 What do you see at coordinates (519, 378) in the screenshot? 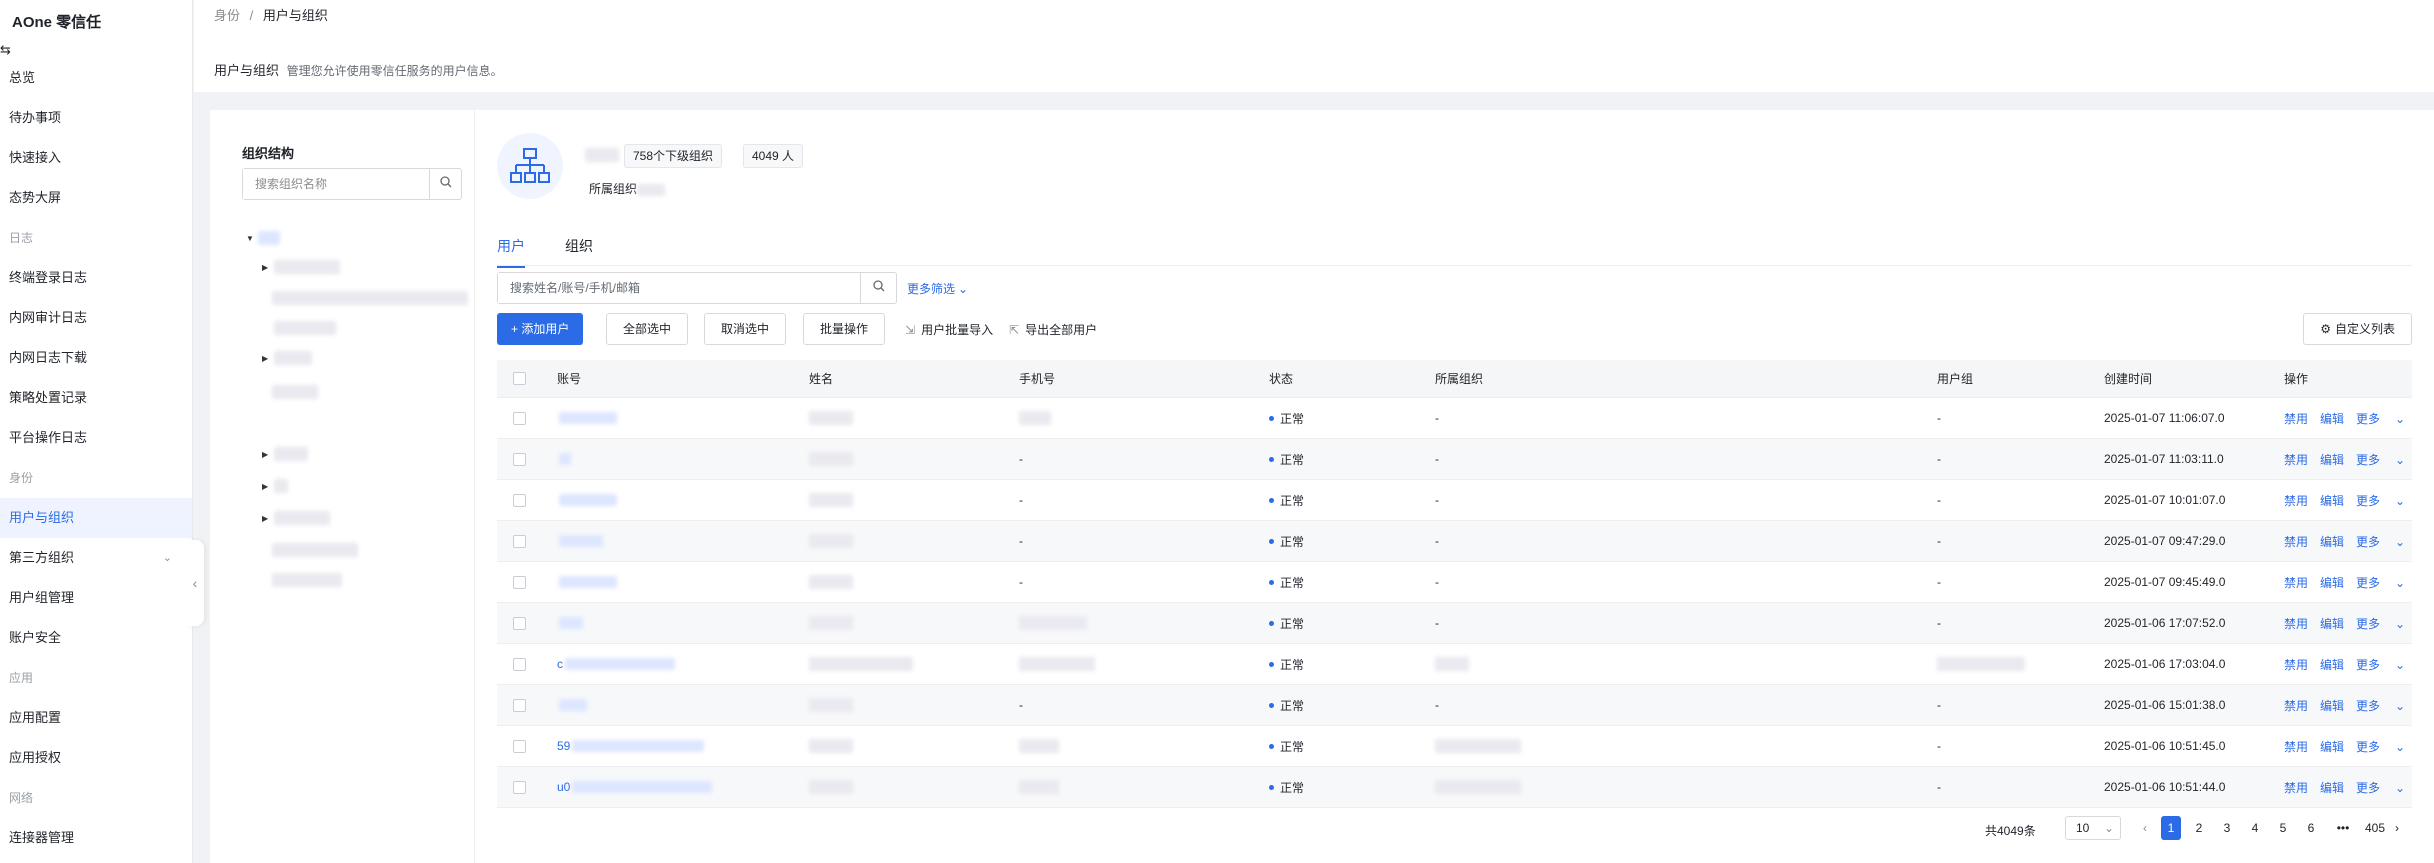
I see `select-all-checkbox` at bounding box center [519, 378].